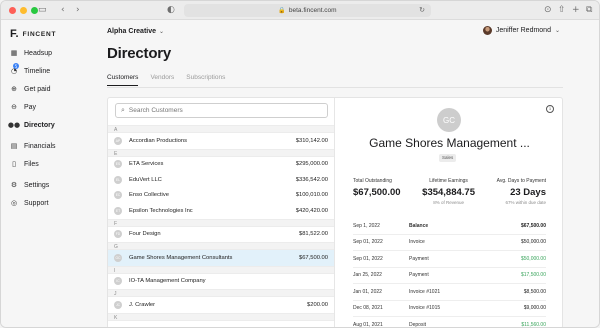 The width and height of the screenshot is (600, 328). I want to click on sidebar-item-pay: ⊖ Pay, so click(23, 107).